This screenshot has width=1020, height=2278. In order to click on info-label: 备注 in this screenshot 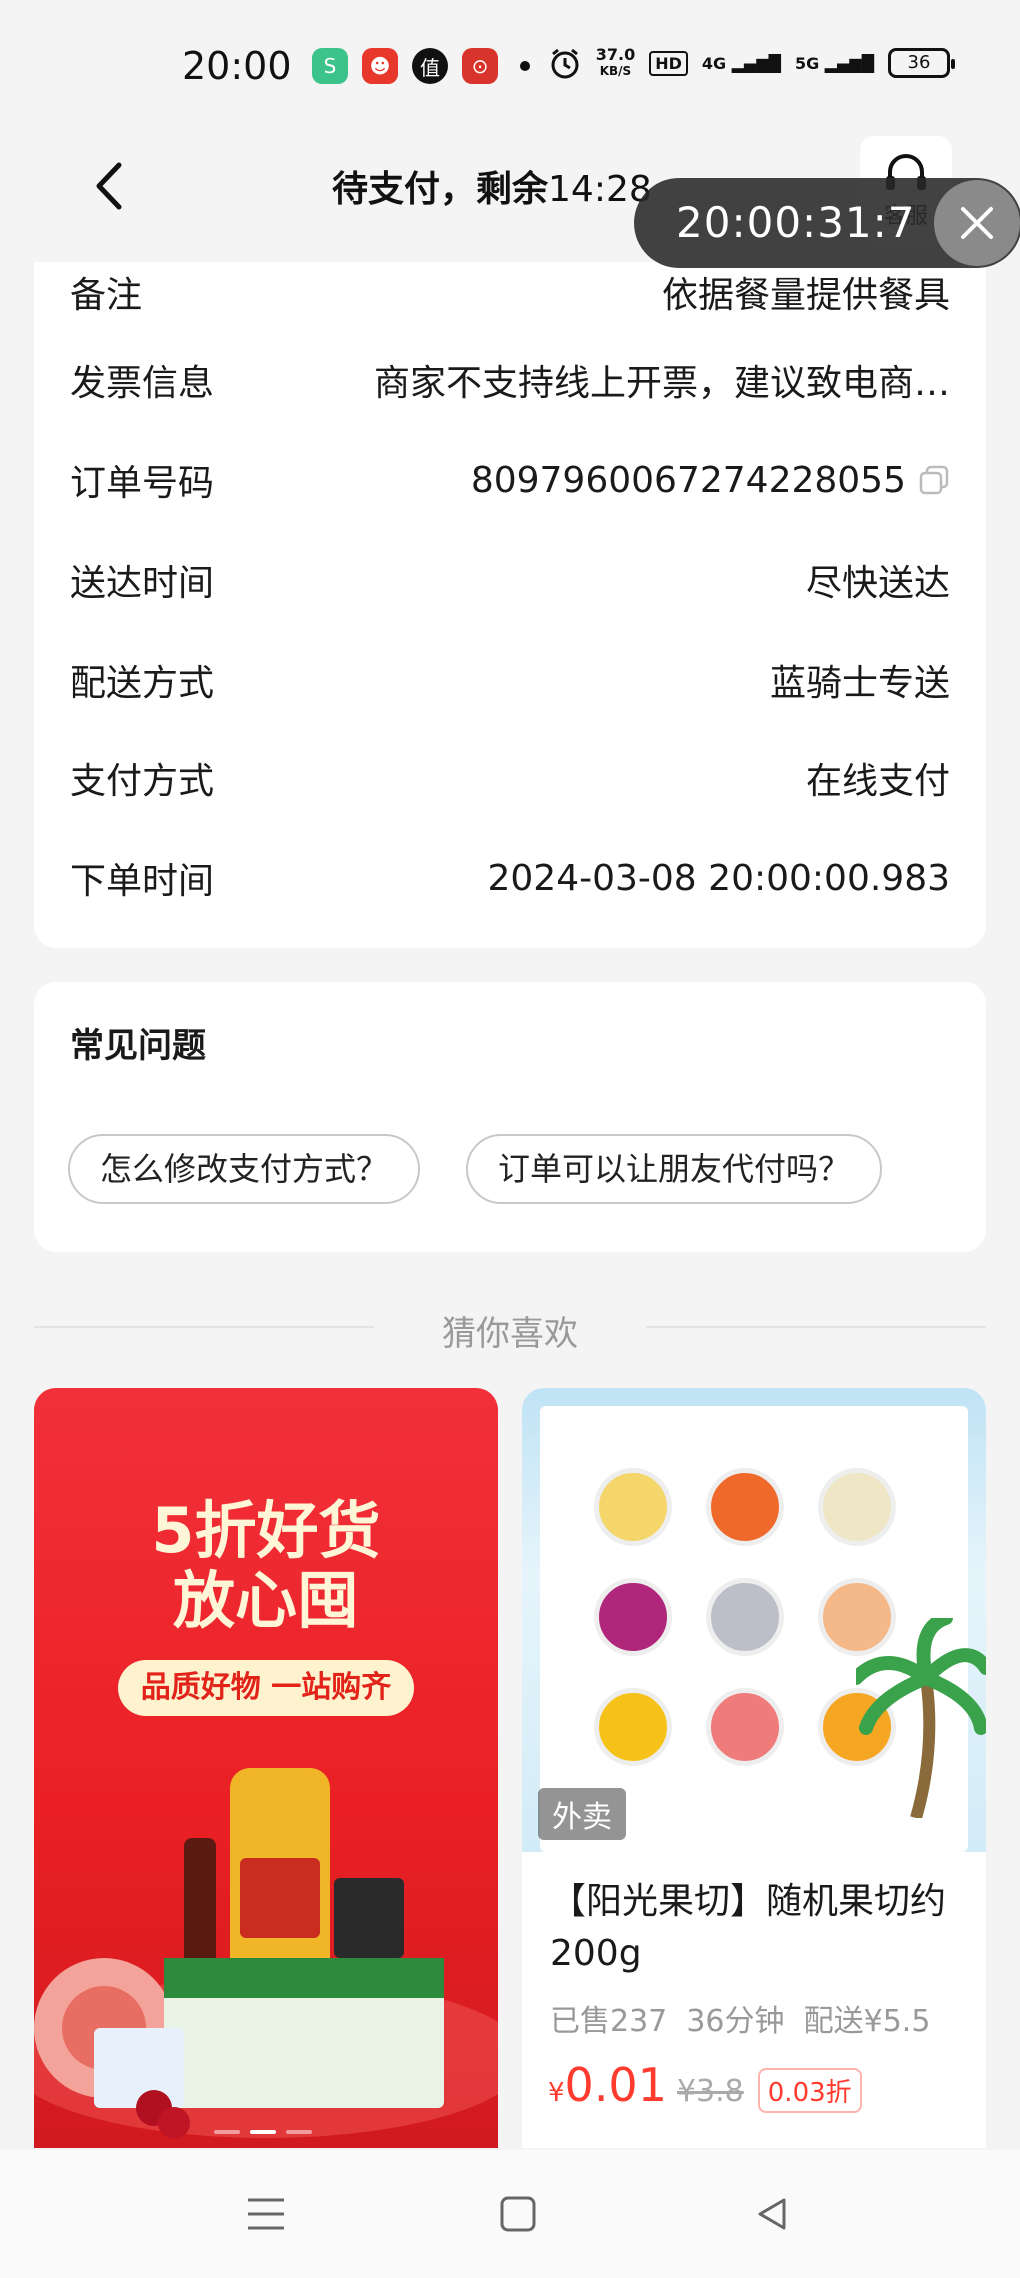, I will do `click(106, 295)`.